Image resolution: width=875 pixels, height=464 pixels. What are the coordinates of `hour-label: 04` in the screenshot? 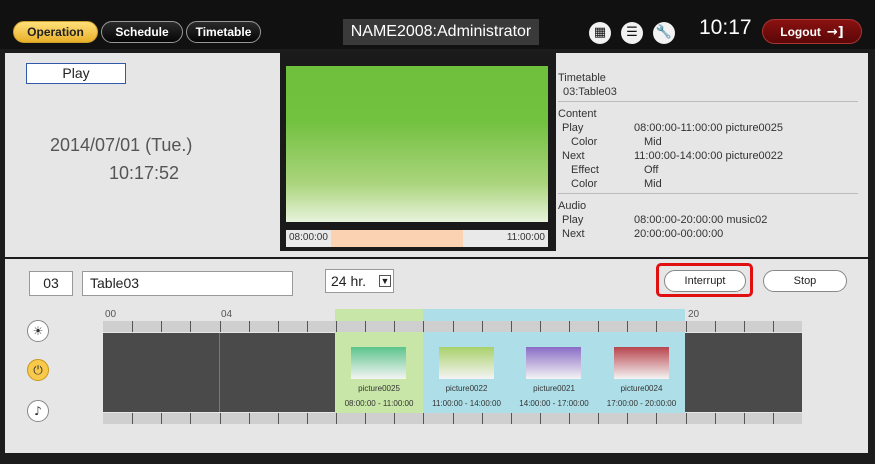 It's located at (227, 314).